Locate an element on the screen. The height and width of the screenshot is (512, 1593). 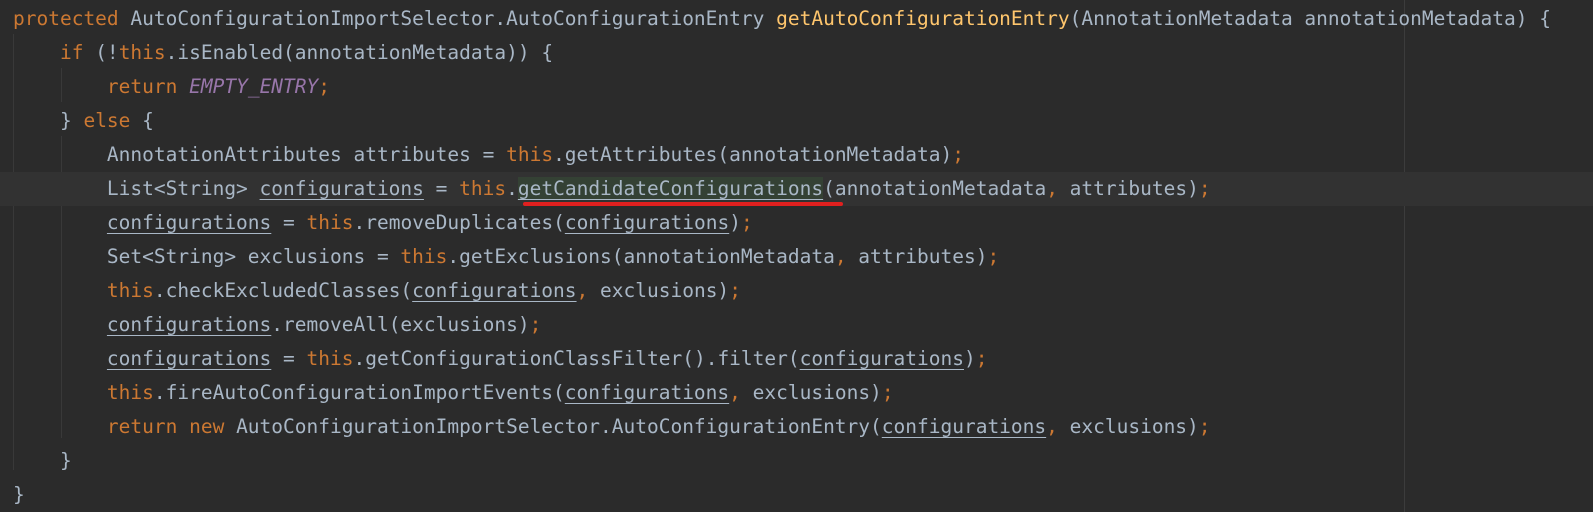
code-token: AnnotationAttributes attributes = is located at coordinates (260, 154).